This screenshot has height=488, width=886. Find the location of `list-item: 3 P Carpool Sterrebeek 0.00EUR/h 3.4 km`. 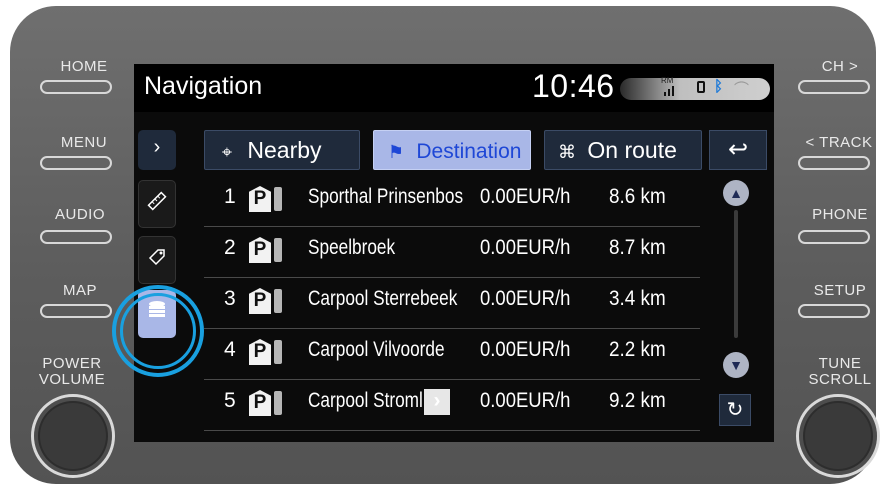

list-item: 3 P Carpool Sterrebeek 0.00EUR/h 3.4 km is located at coordinates (452, 303).